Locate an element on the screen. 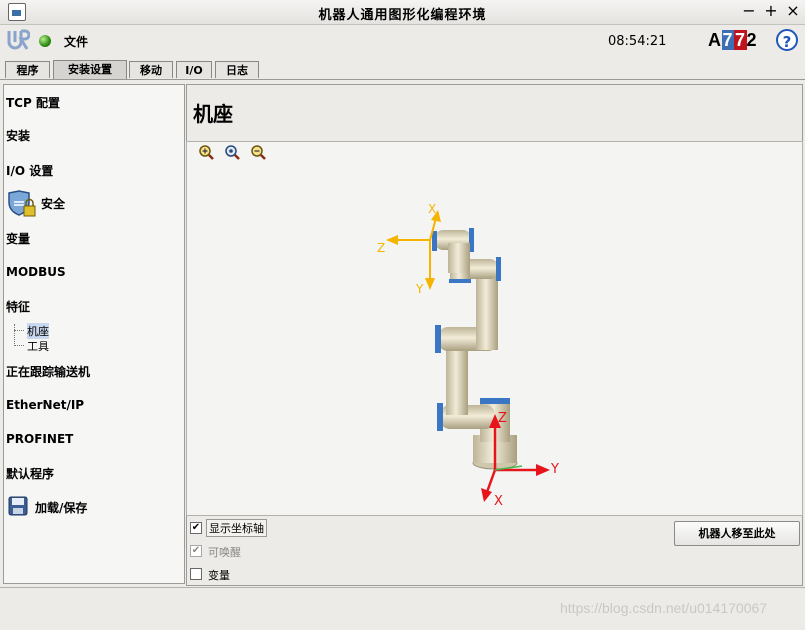  sidebar-subitem-tool: 工具 is located at coordinates (38, 346).